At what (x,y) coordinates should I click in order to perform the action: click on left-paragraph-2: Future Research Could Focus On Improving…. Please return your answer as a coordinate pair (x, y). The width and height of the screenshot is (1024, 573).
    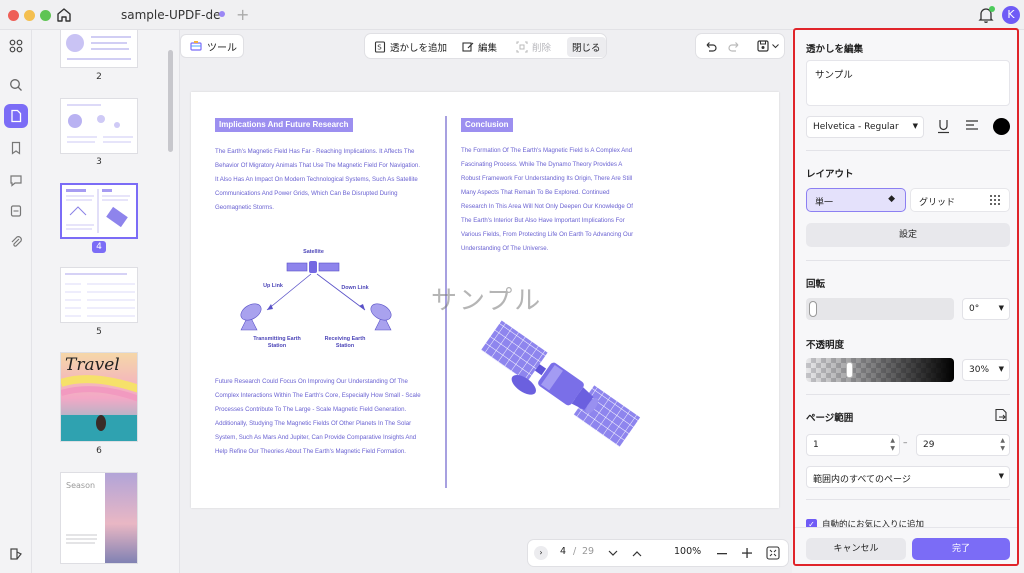
    Looking at the image, I should click on (318, 416).